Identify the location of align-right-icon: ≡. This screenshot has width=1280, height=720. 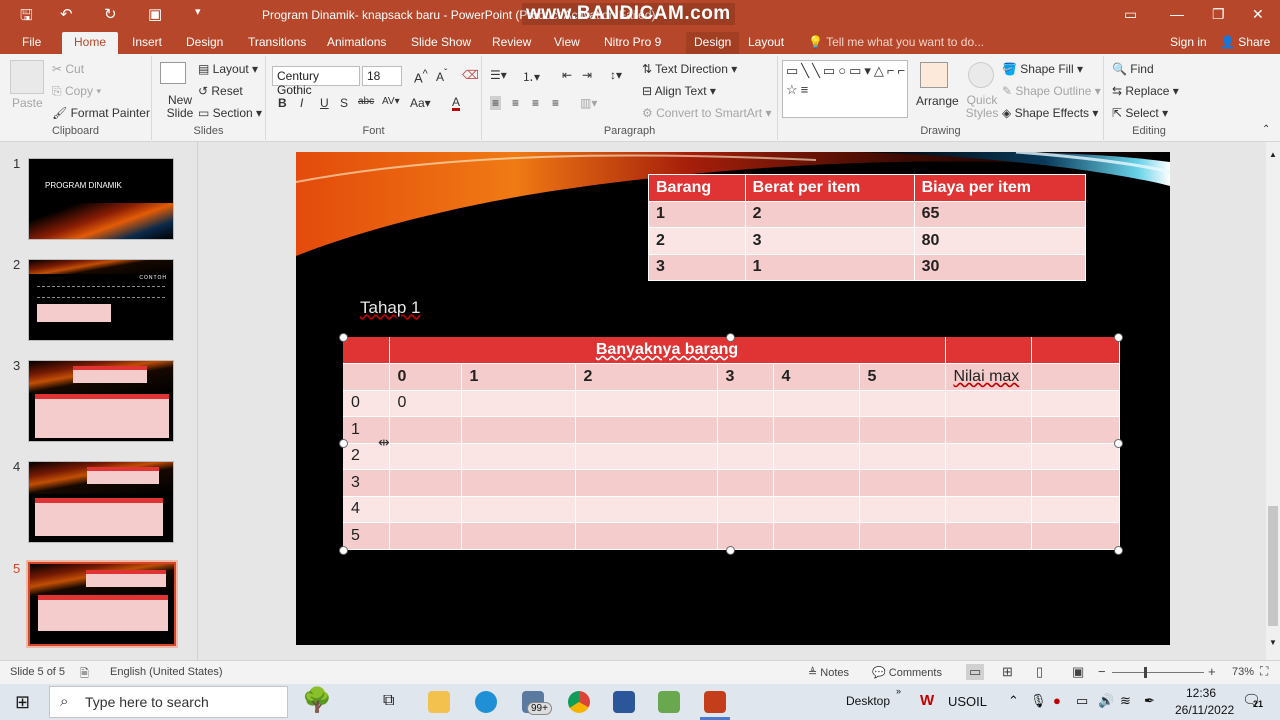
(535, 103).